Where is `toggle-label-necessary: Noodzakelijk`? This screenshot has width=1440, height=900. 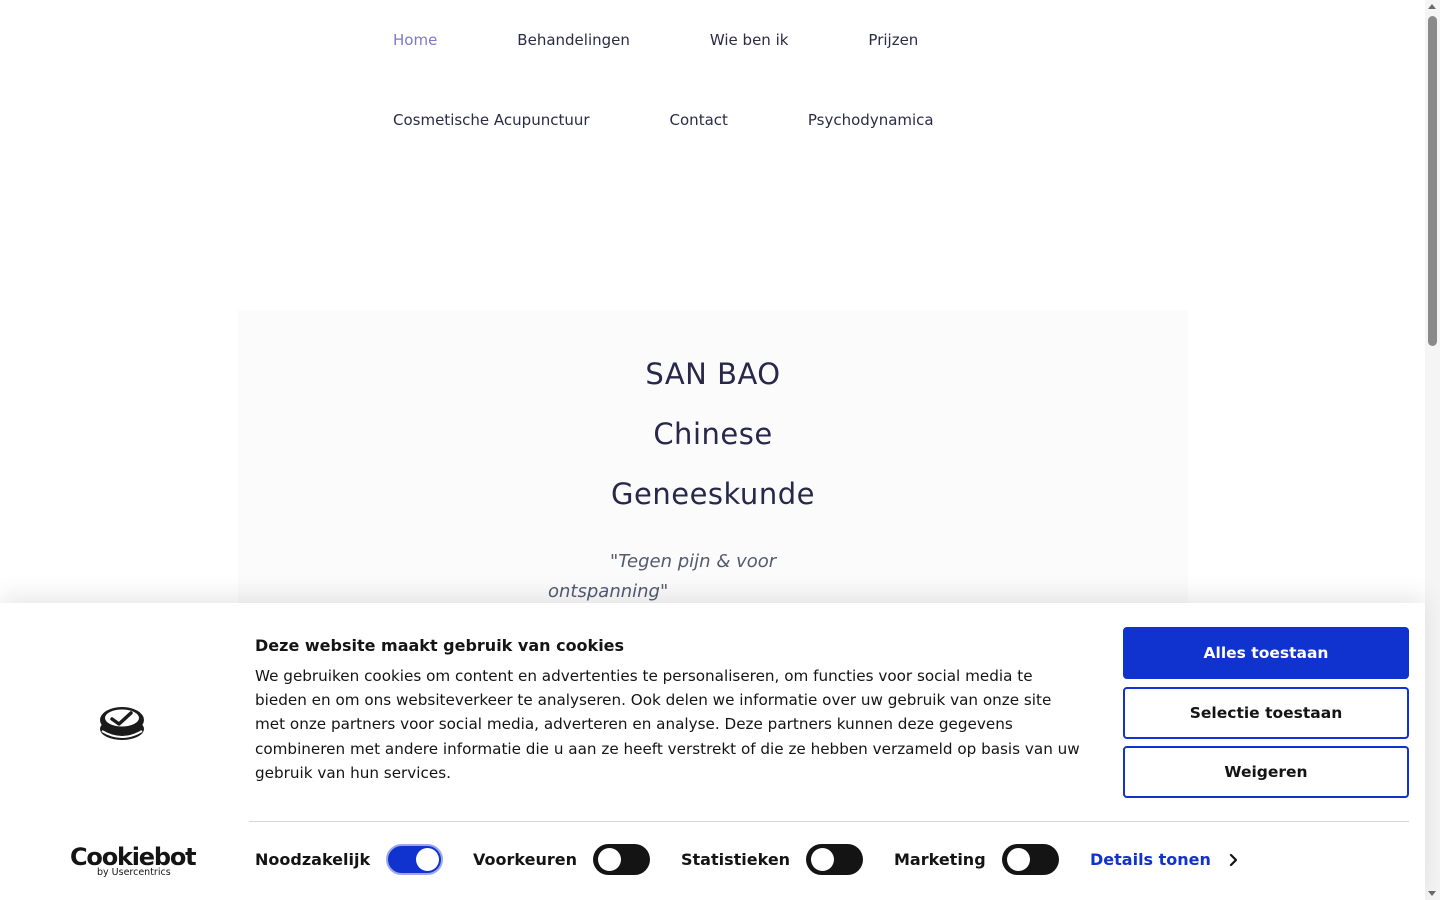
toggle-label-necessary: Noodzakelijk is located at coordinates (313, 859).